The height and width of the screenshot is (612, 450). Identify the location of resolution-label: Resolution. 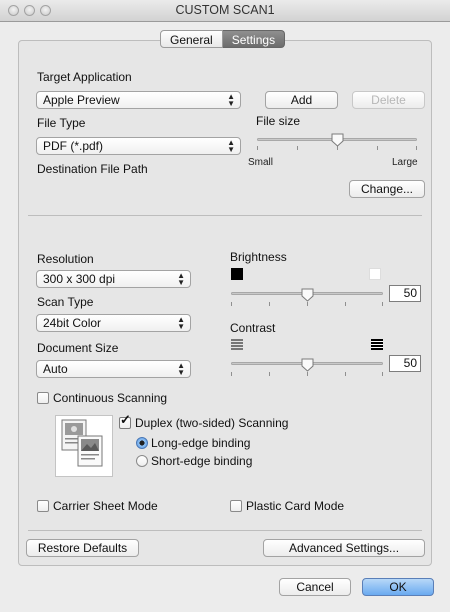
(65, 259).